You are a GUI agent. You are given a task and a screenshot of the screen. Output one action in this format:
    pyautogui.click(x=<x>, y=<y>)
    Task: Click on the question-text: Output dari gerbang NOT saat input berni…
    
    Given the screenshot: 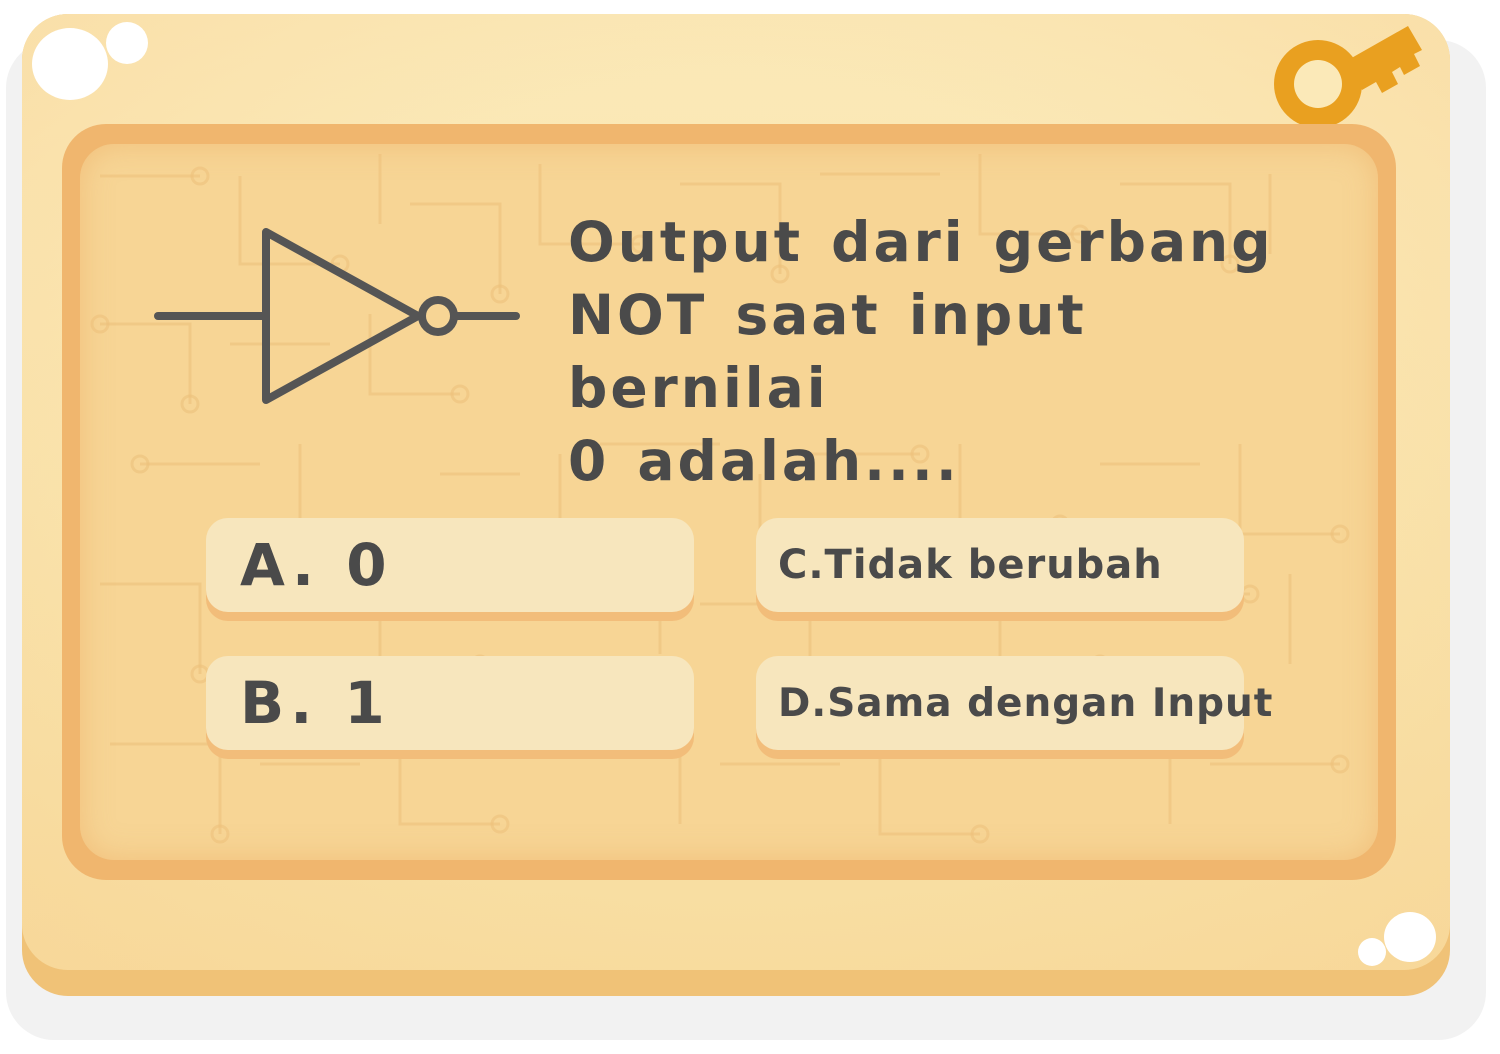 What is the action you would take?
    pyautogui.click(x=948, y=352)
    